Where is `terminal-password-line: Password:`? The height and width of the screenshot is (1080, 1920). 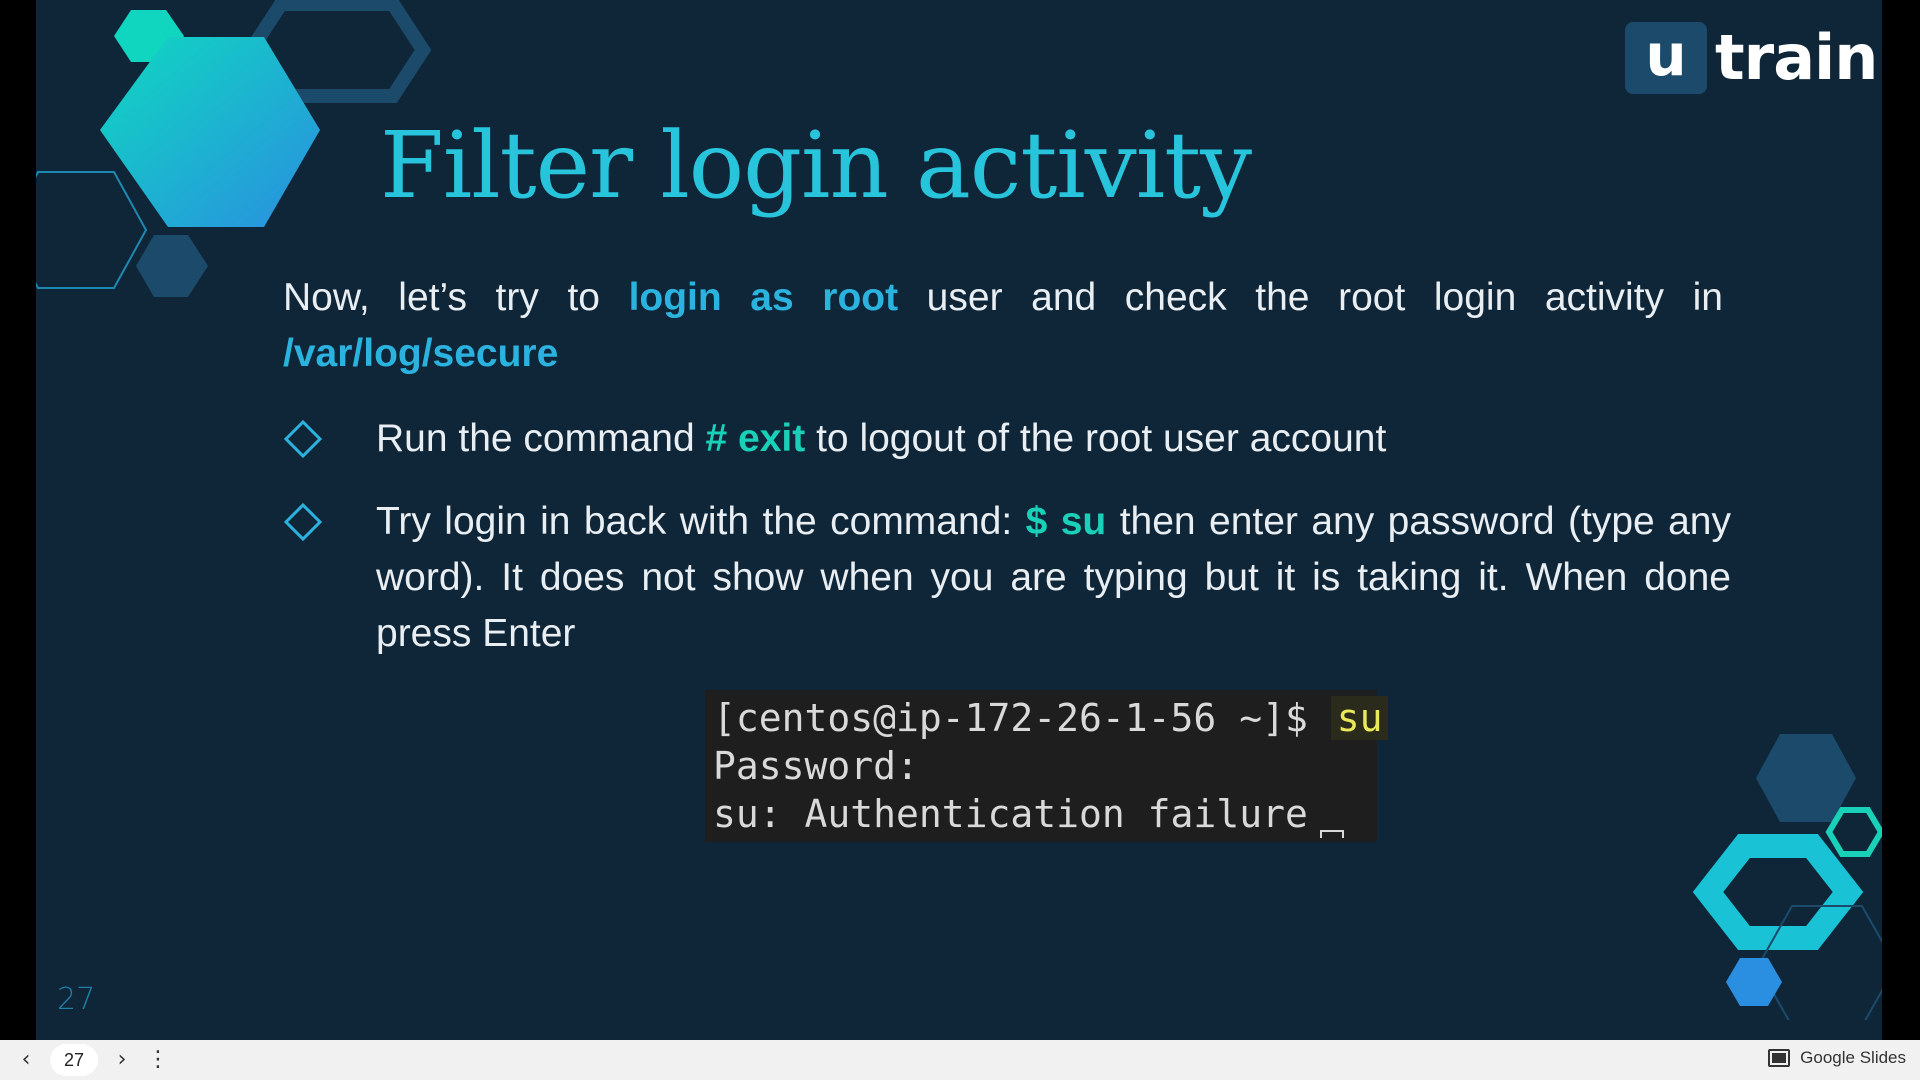 terminal-password-line: Password: is located at coordinates (816, 766).